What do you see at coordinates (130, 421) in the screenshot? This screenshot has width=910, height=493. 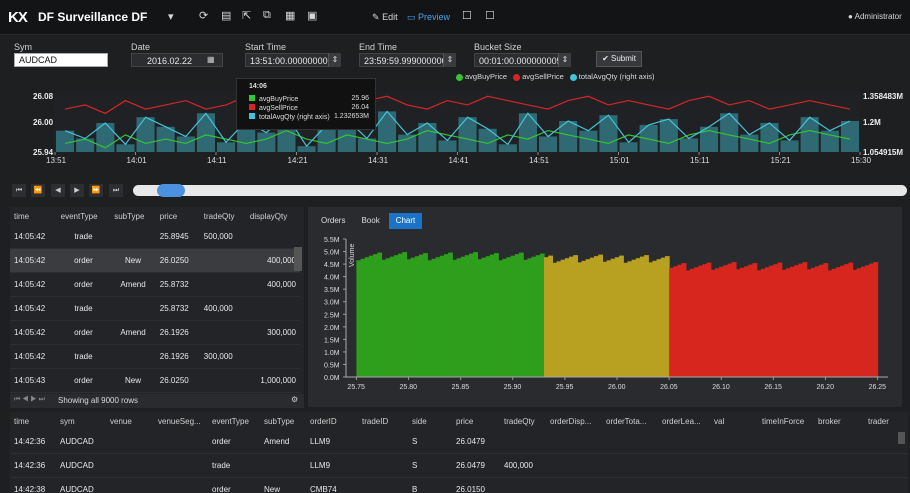 I see `column-header: venue` at bounding box center [130, 421].